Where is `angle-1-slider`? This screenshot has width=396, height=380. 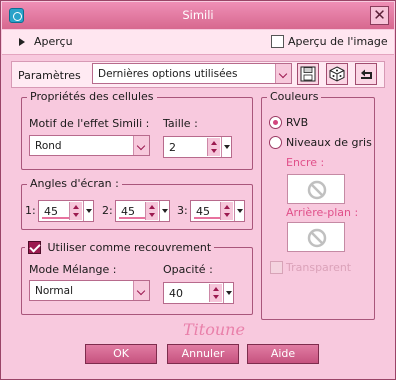 angle-1-slider is located at coordinates (57, 218).